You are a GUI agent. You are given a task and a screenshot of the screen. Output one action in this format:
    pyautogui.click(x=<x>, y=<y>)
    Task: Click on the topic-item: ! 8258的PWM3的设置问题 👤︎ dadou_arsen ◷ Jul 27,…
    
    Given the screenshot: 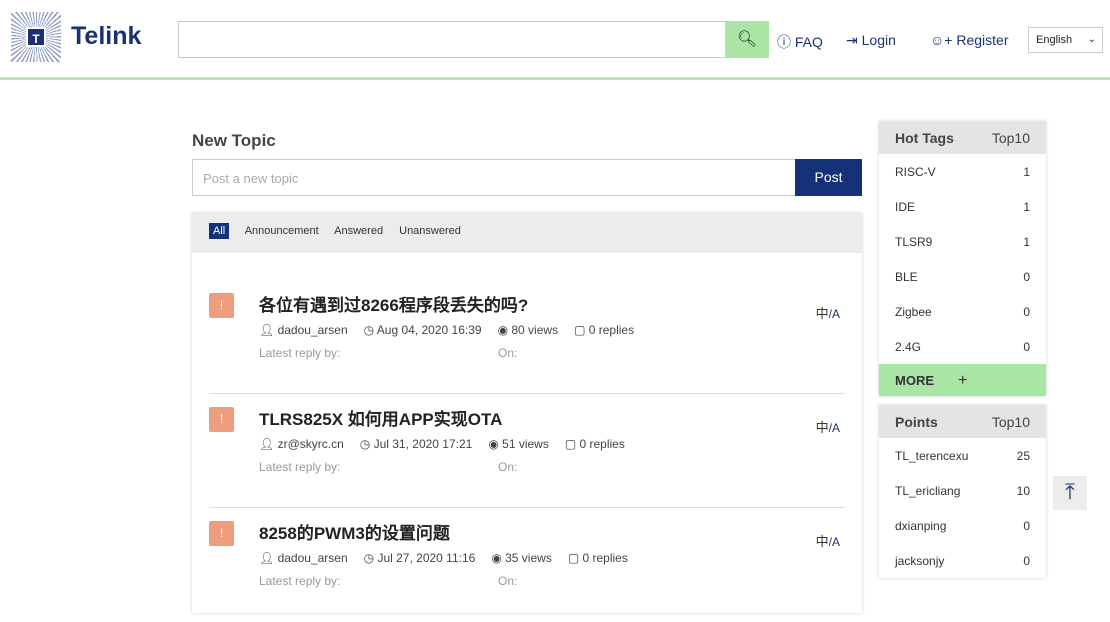 What is the action you would take?
    pyautogui.click(x=527, y=565)
    